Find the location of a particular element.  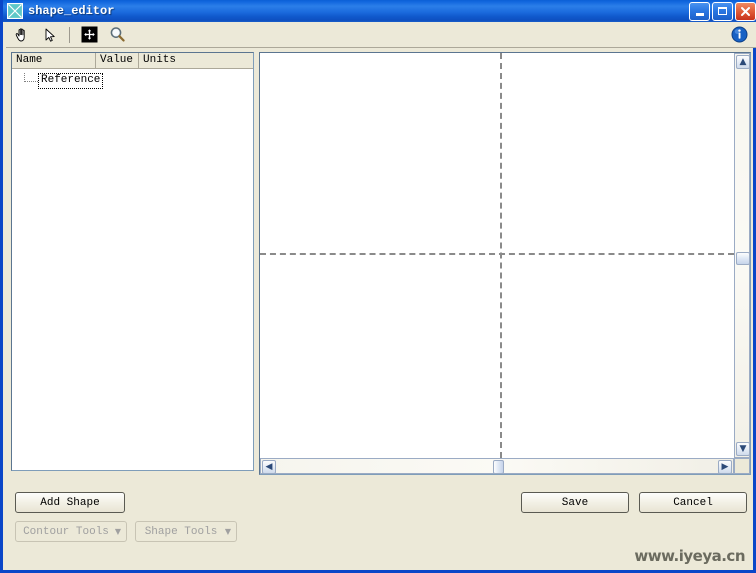

crosshair-horizontal-axis is located at coordinates (497, 254).